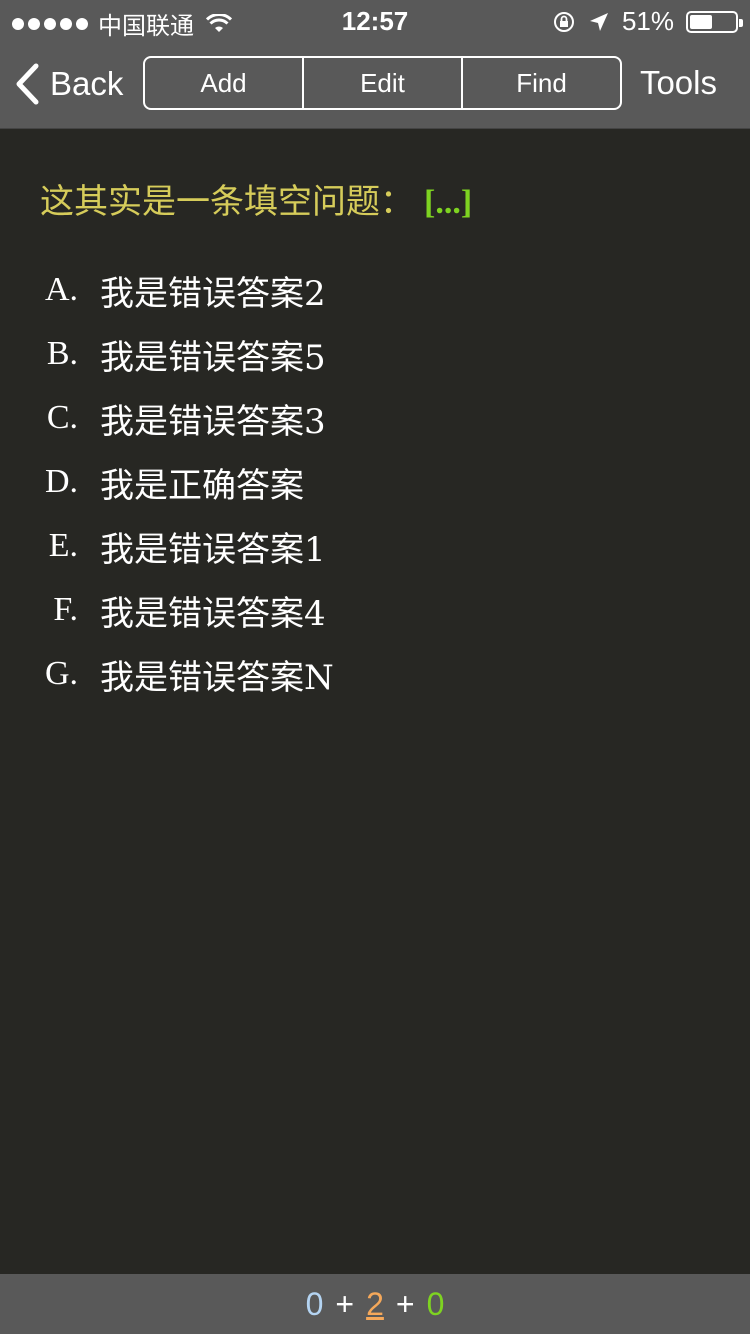  Describe the element at coordinates (213, 357) in the screenshot. I see `option-text: 我是错误答案5` at that location.